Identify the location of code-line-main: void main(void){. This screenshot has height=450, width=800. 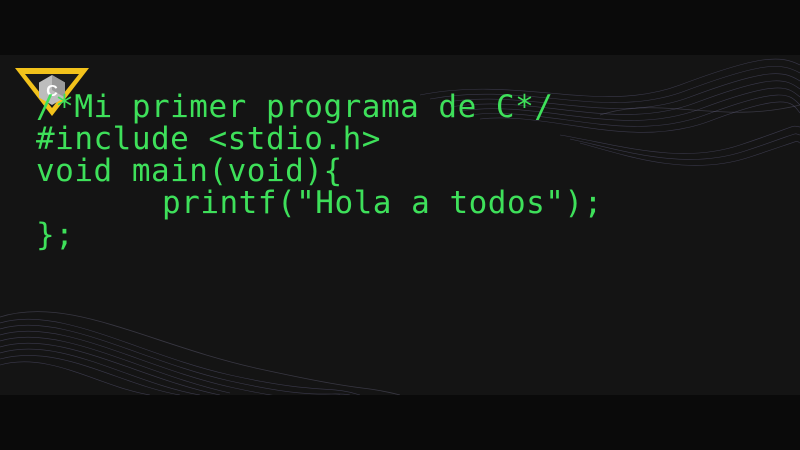
(319, 171).